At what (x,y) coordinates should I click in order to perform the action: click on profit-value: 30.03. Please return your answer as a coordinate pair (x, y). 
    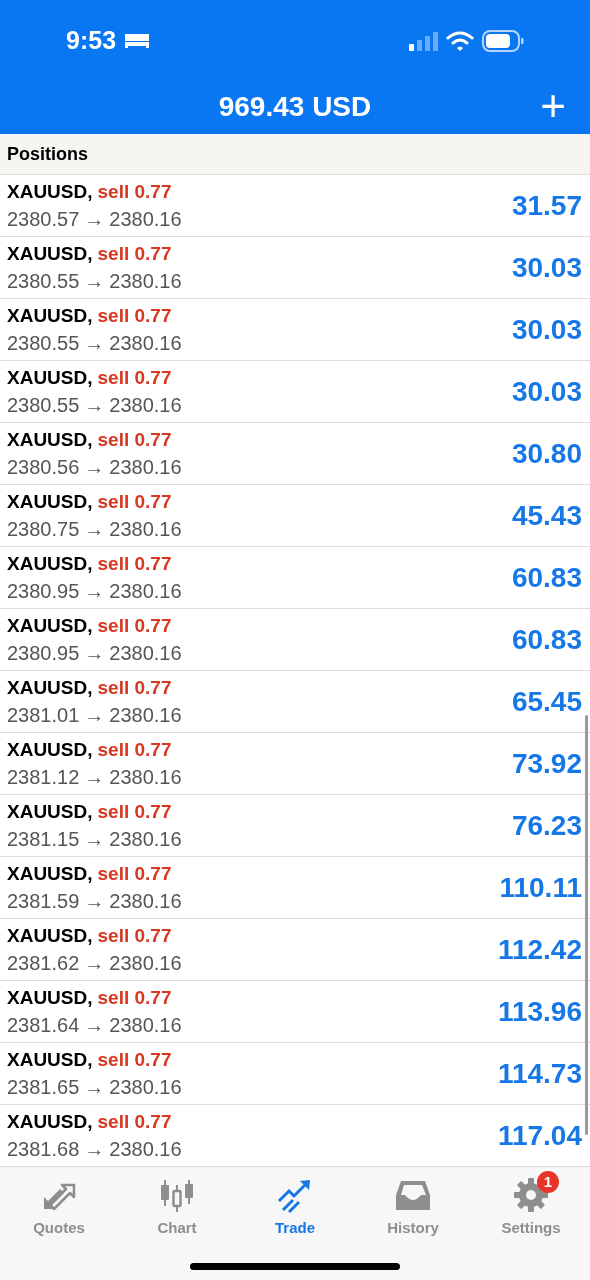
    Looking at the image, I should click on (546, 391).